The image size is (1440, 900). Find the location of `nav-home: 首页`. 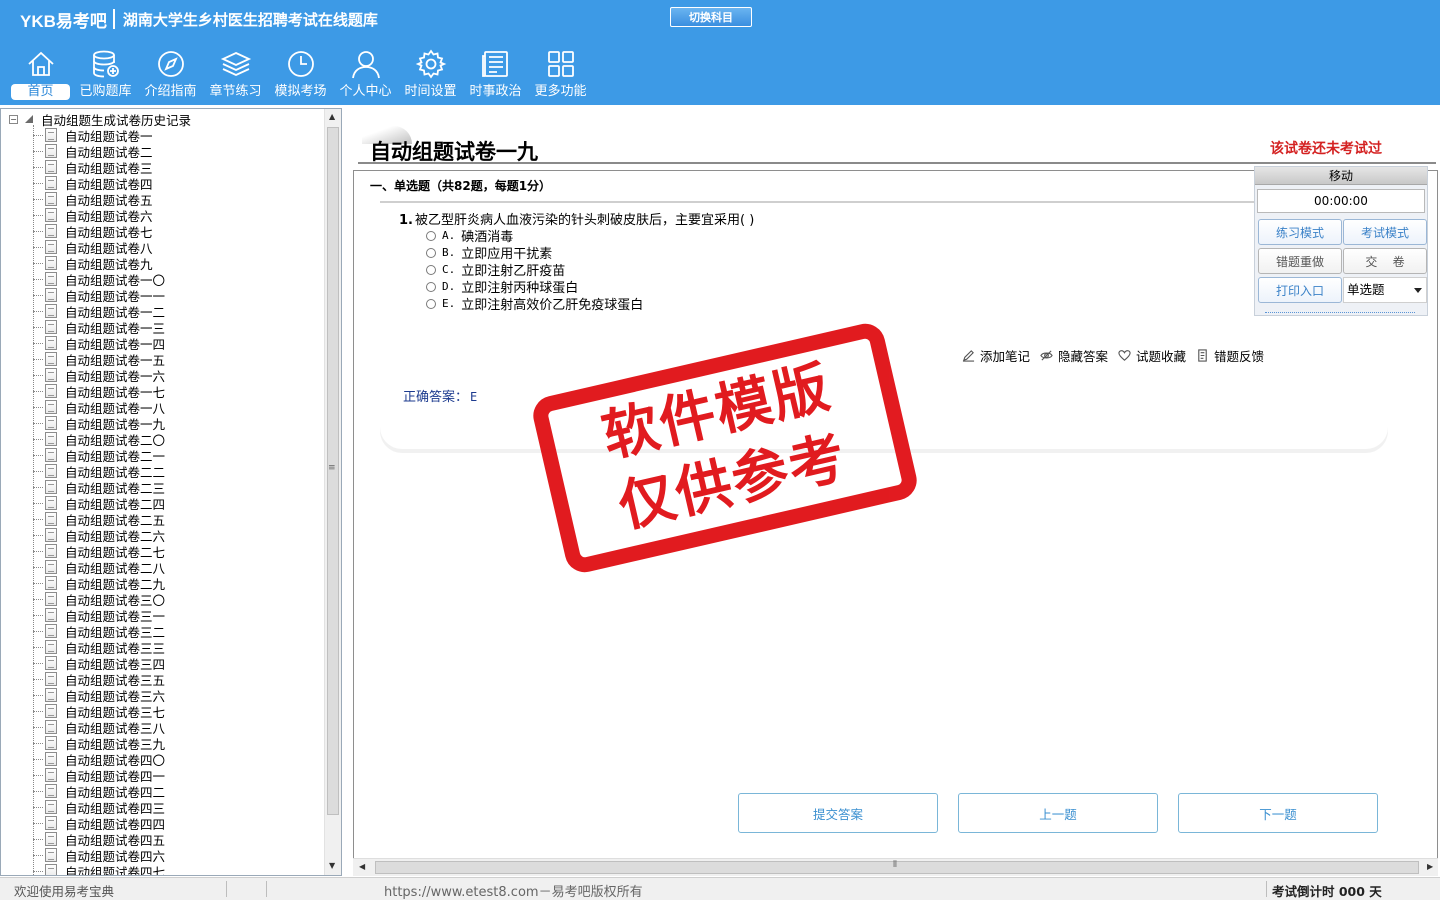

nav-home: 首页 is located at coordinates (40, 76).